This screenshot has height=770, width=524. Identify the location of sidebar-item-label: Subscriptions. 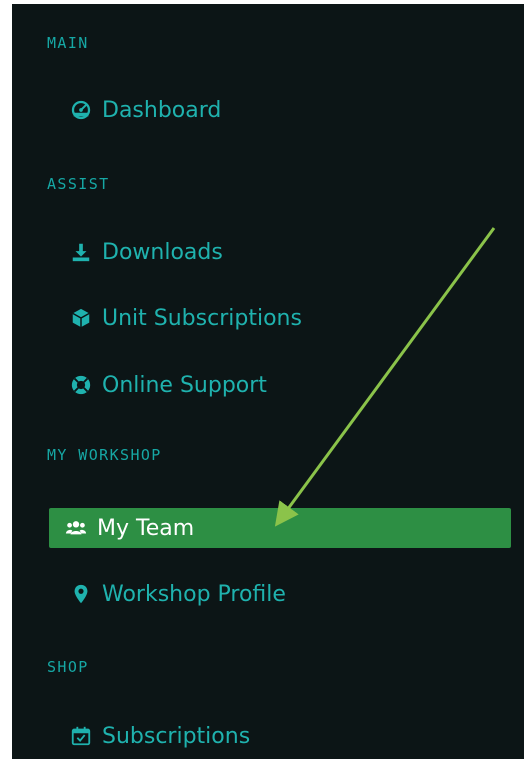
(176, 736).